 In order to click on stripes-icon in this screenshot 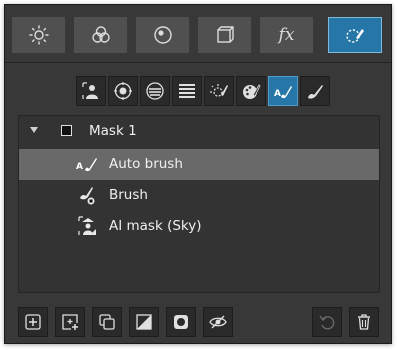, I will do `click(187, 91)`.